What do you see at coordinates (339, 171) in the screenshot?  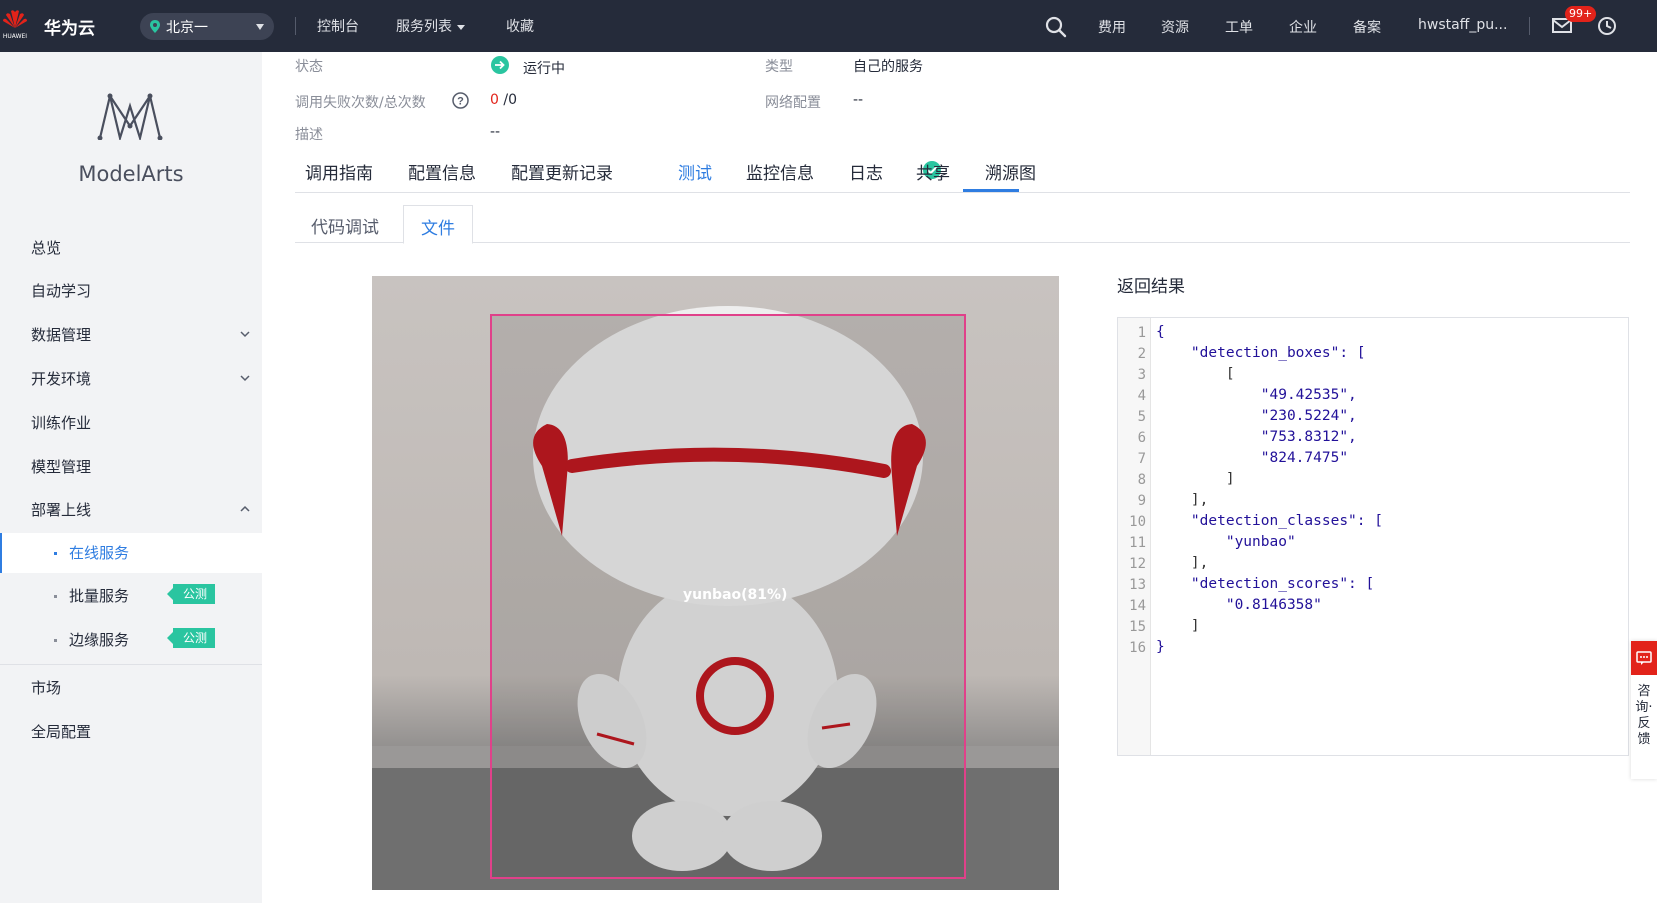 I see `tab-call-guide: 调用指南` at bounding box center [339, 171].